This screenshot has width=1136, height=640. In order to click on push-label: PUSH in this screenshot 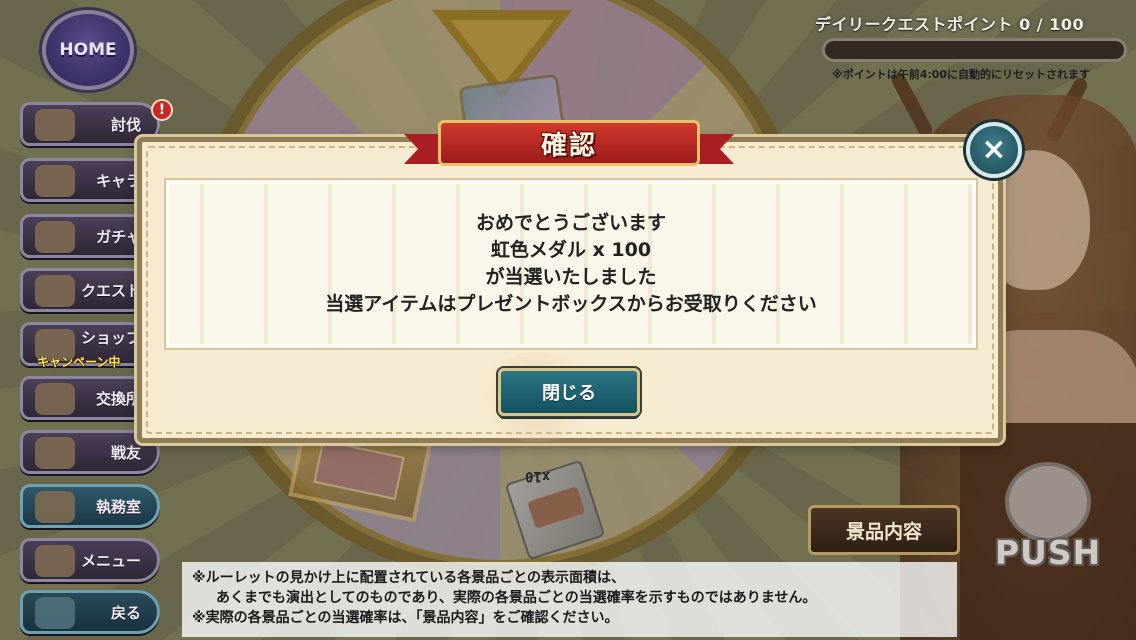, I will do `click(1048, 552)`.